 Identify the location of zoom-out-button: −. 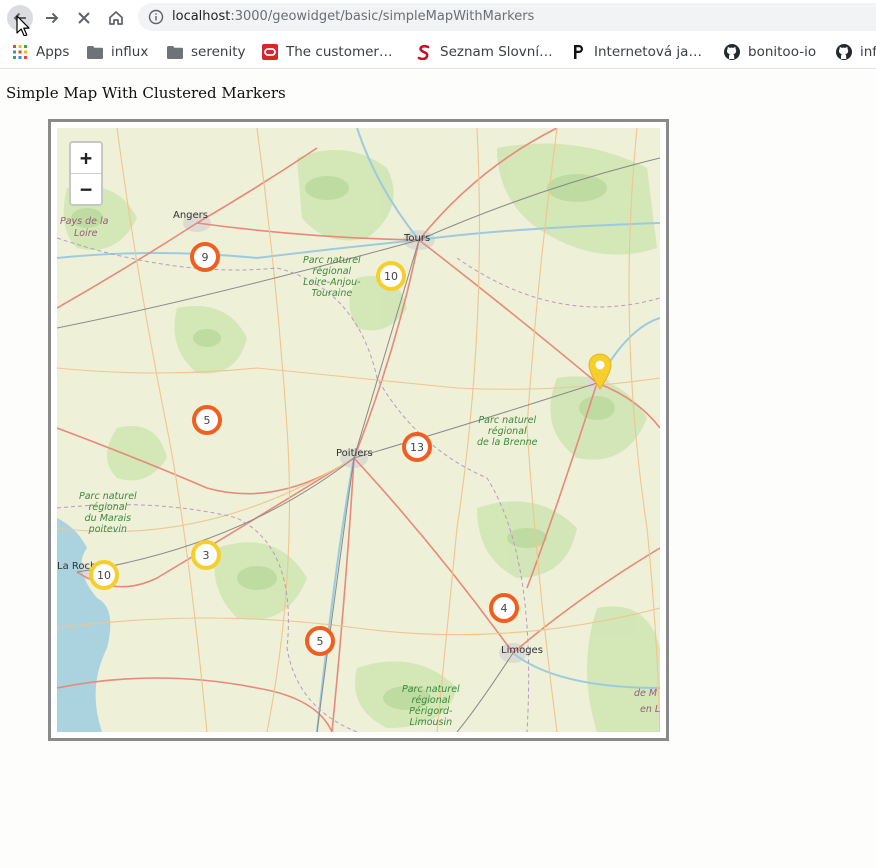
(86, 188).